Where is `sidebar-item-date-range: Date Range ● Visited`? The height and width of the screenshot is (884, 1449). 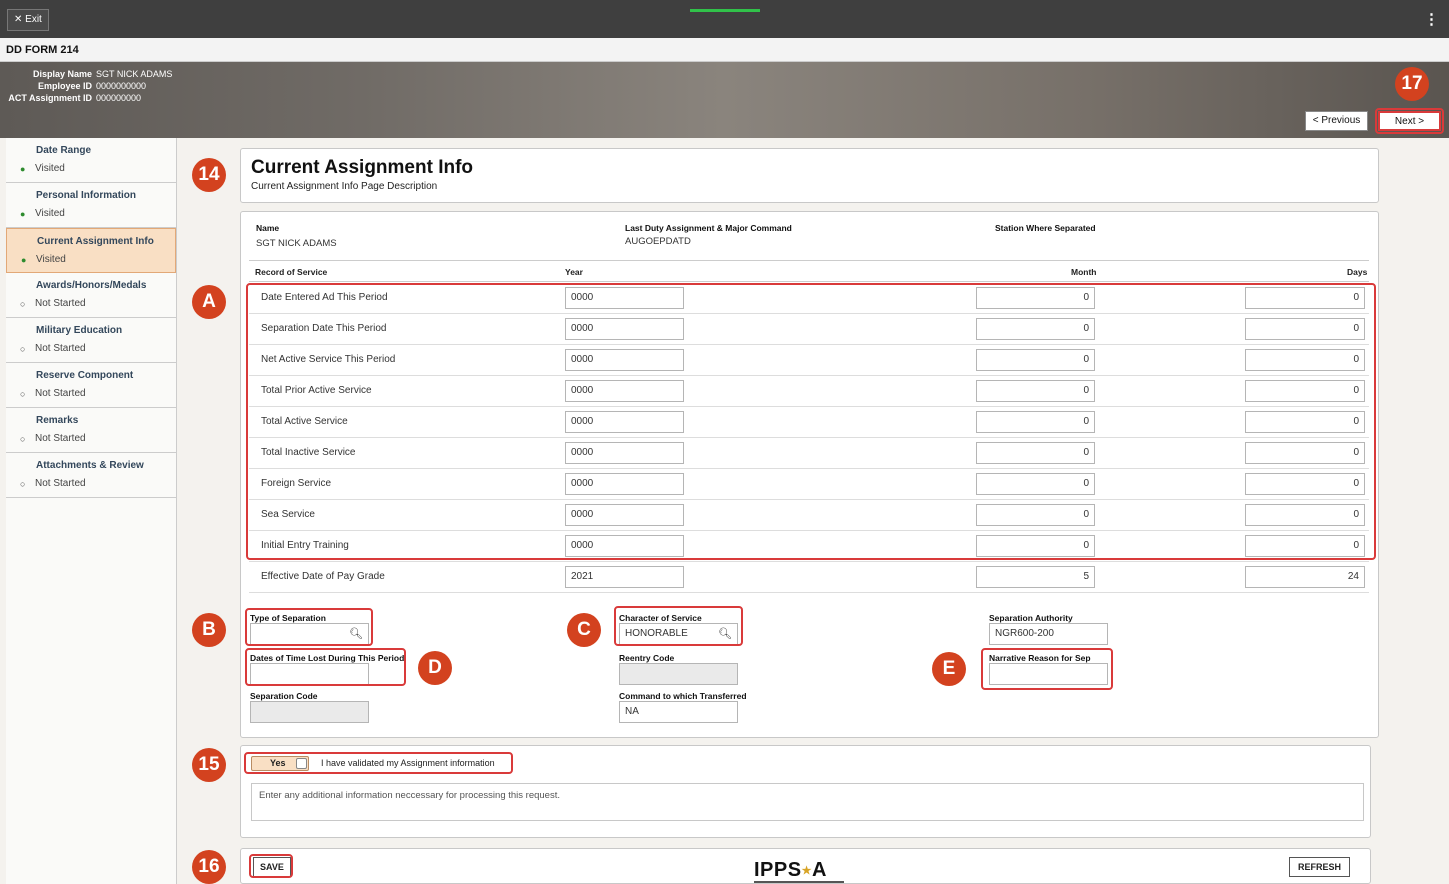
sidebar-item-date-range: Date Range ● Visited is located at coordinates (91, 160).